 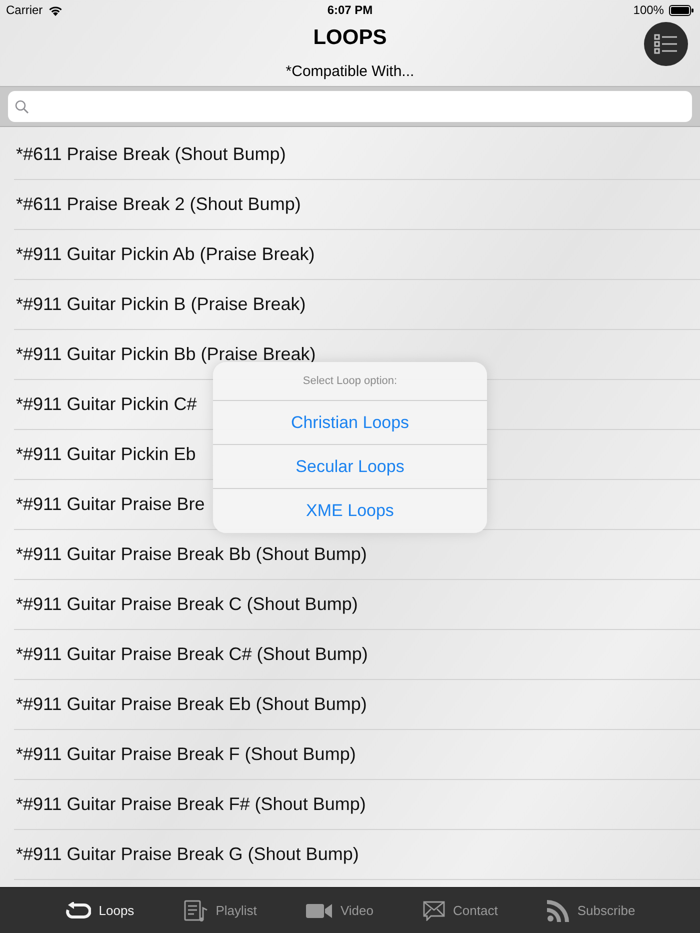 I want to click on loop-title: *#911 Guitar Pickin Bb (Praise Break), so click(x=165, y=354).